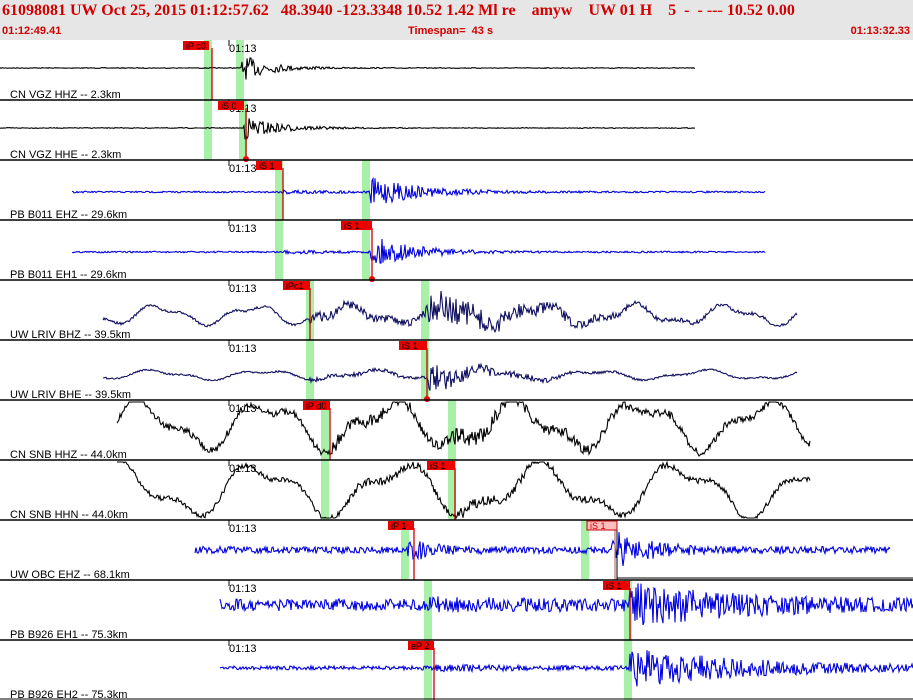 The image size is (913, 700). I want to click on end-time: 01:13:32.33, so click(880, 31).